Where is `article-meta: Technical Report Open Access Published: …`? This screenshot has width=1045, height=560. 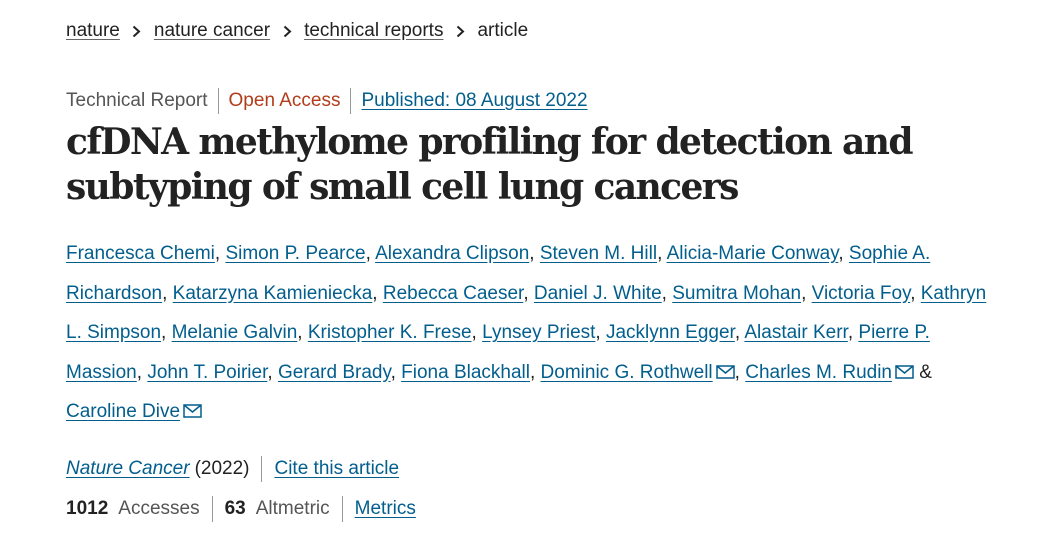 article-meta: Technical Report Open Access Published: … is located at coordinates (327, 101).